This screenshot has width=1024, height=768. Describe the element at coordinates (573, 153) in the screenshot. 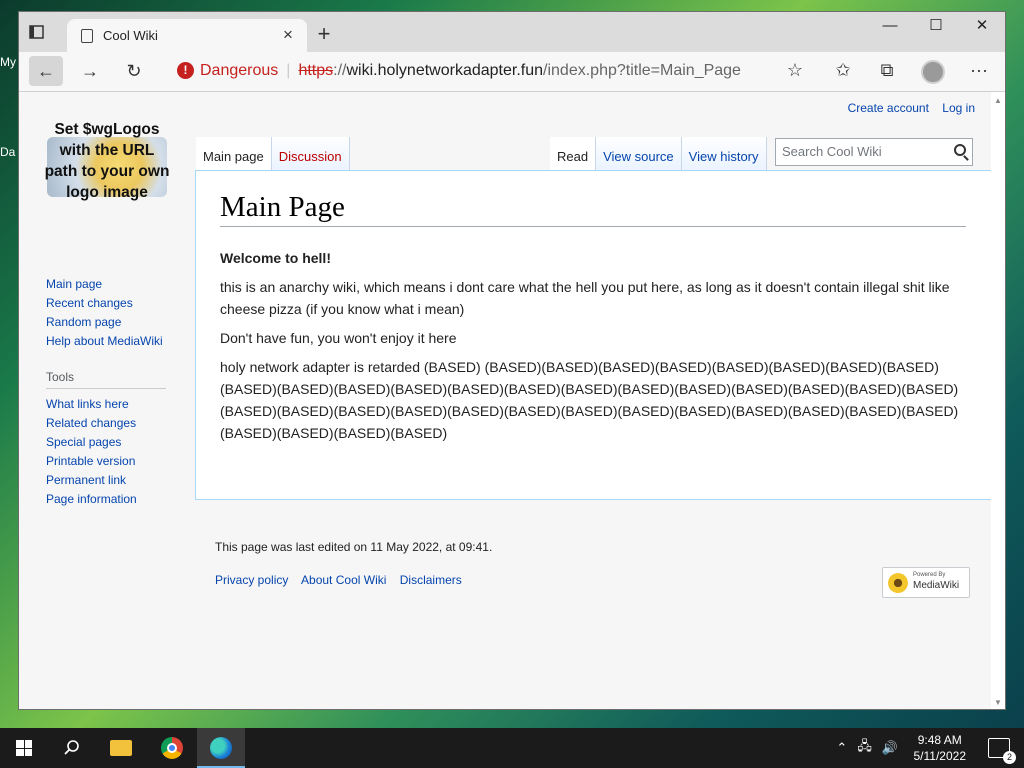

I see `tab-read: Read` at that location.